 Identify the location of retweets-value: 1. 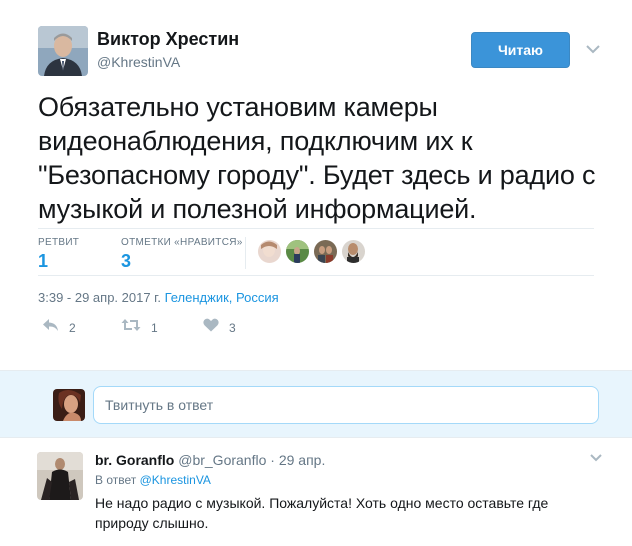
(43, 261).